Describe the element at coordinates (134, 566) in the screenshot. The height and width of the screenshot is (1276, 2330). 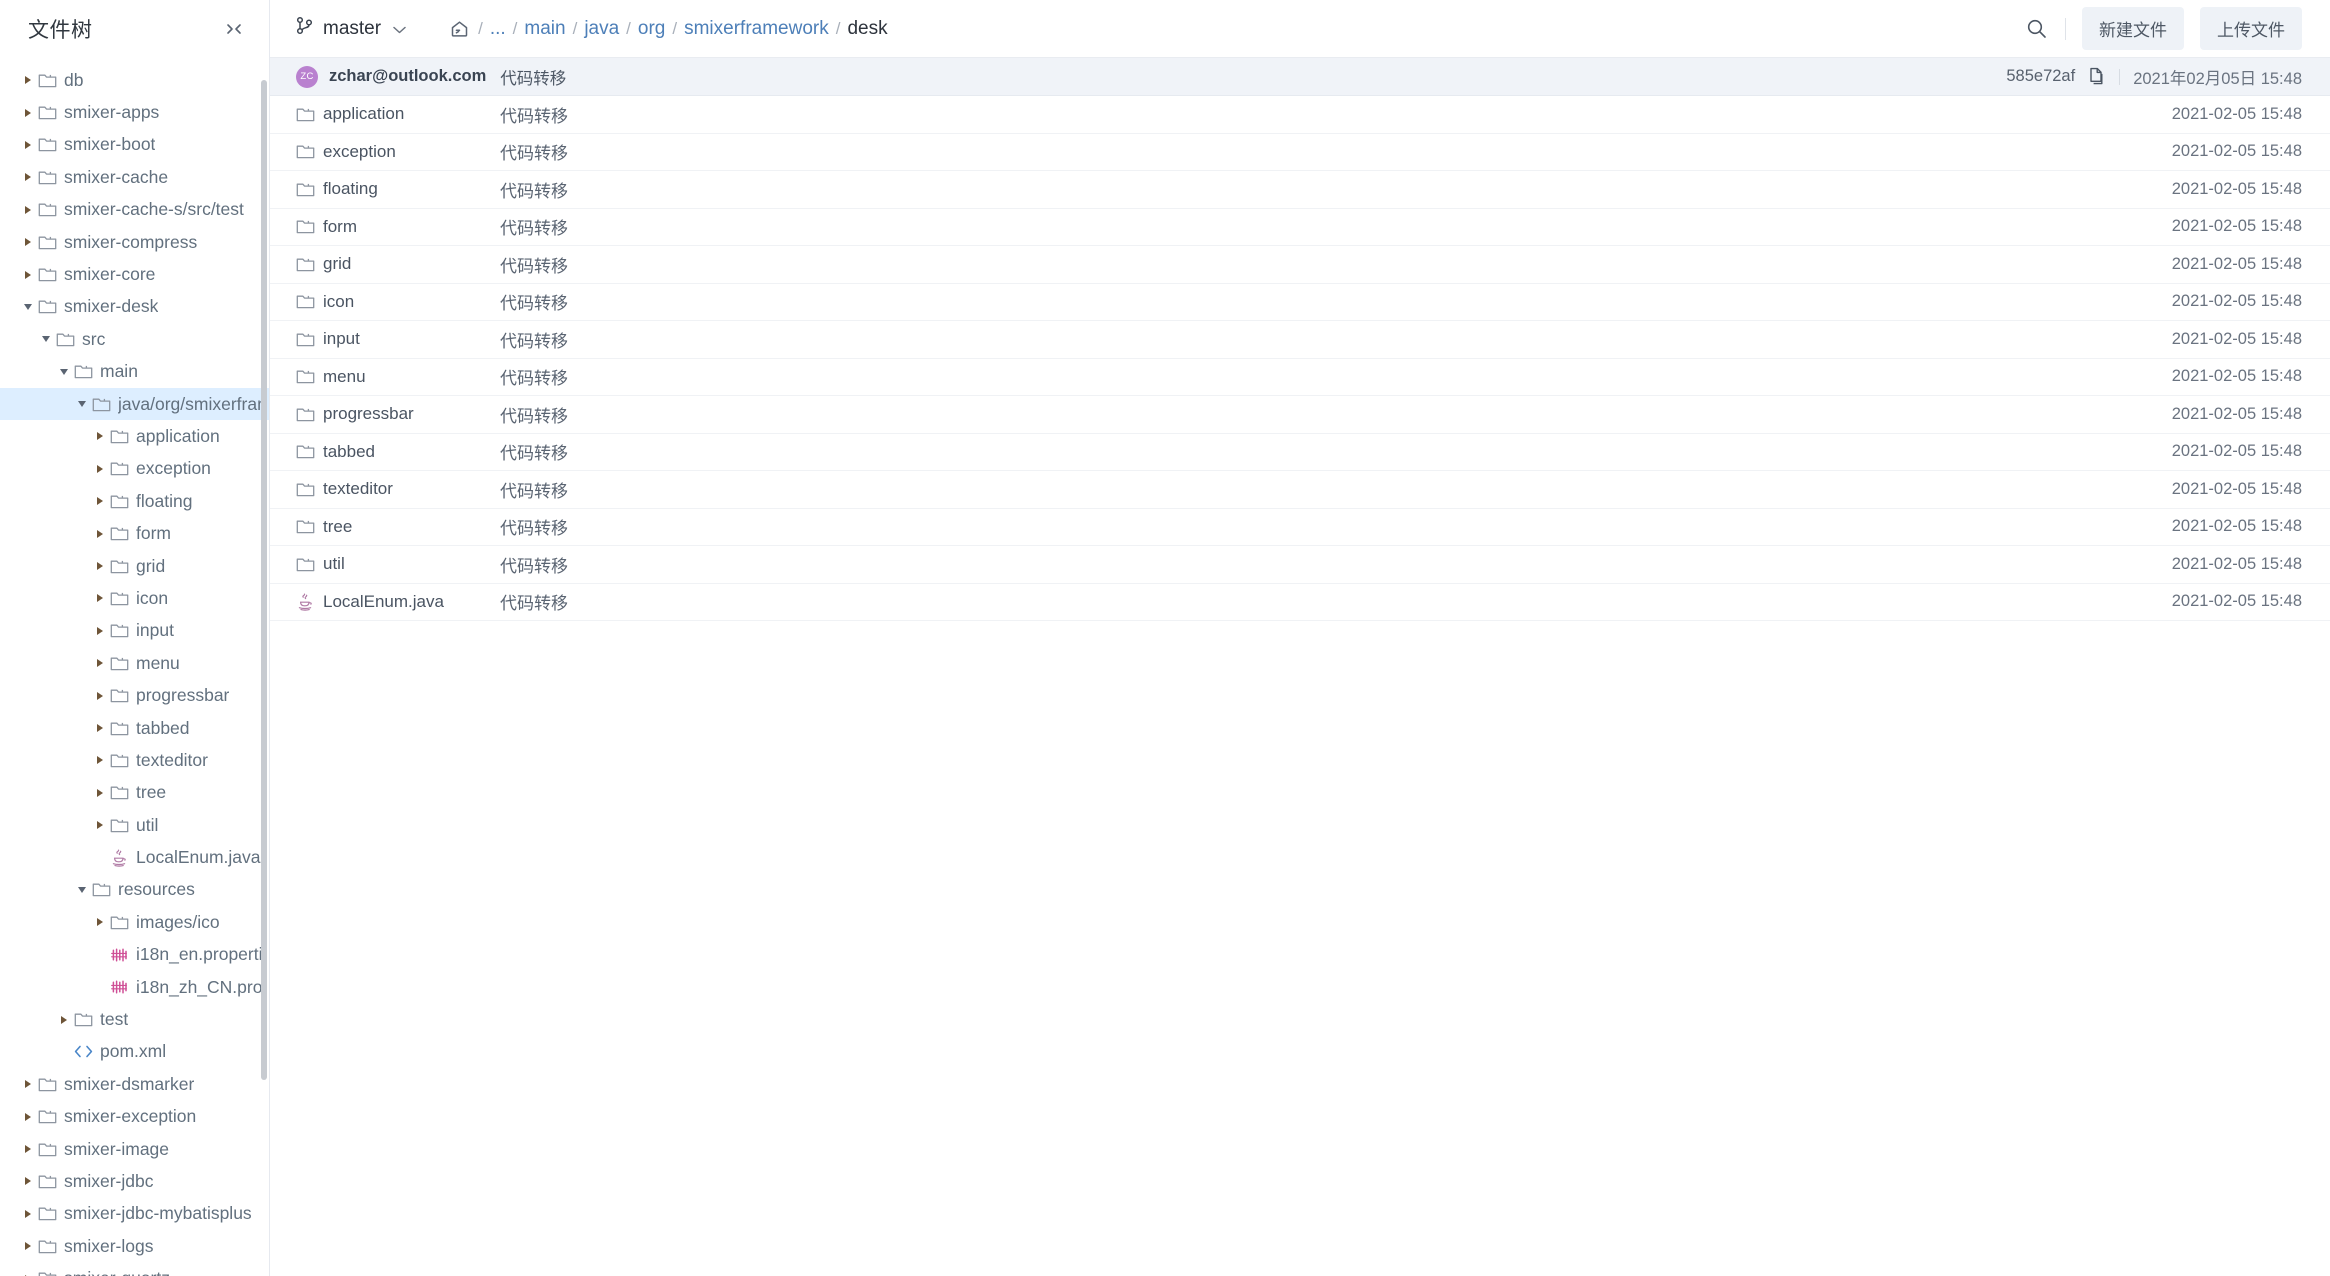
I see `tree-item-grid: grid` at that location.